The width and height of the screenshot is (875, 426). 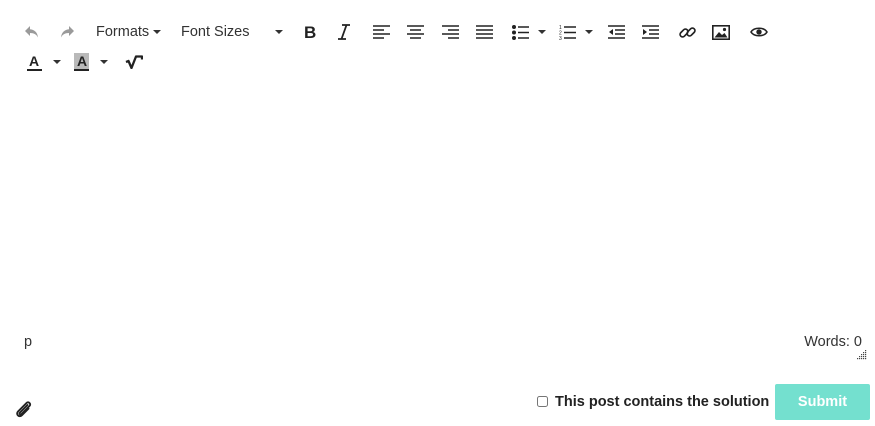 I want to click on resize-grip-icon, so click(x=862, y=355).